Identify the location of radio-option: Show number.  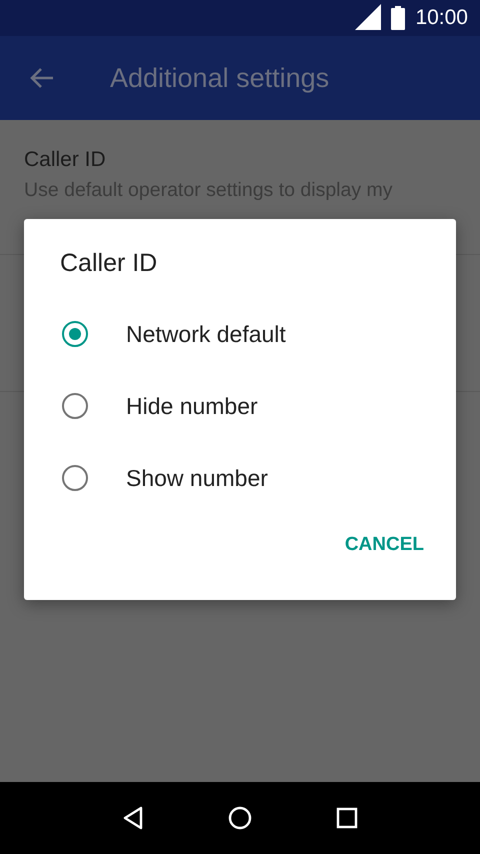
(241, 478).